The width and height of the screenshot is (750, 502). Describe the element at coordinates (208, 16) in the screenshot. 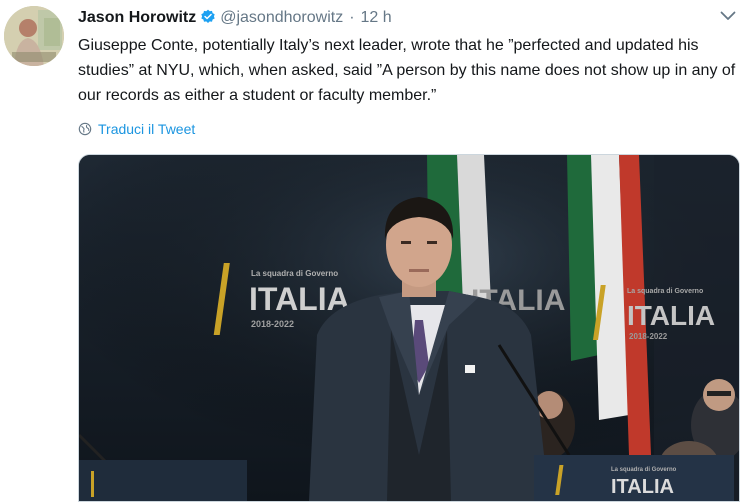

I see `verified-badge-icon` at that location.